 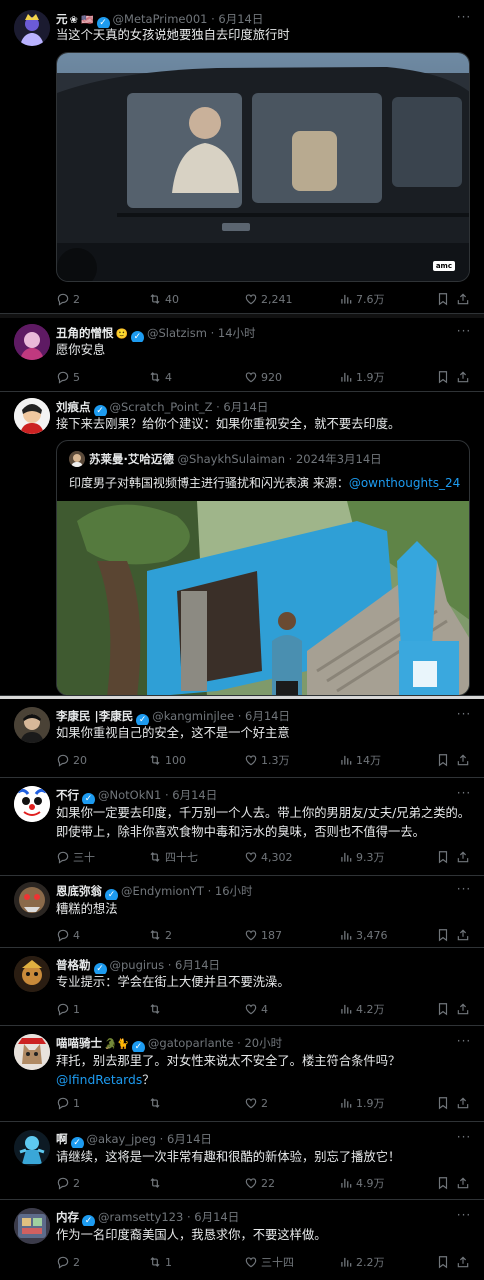 I want to click on like-button: 920, so click(x=263, y=378).